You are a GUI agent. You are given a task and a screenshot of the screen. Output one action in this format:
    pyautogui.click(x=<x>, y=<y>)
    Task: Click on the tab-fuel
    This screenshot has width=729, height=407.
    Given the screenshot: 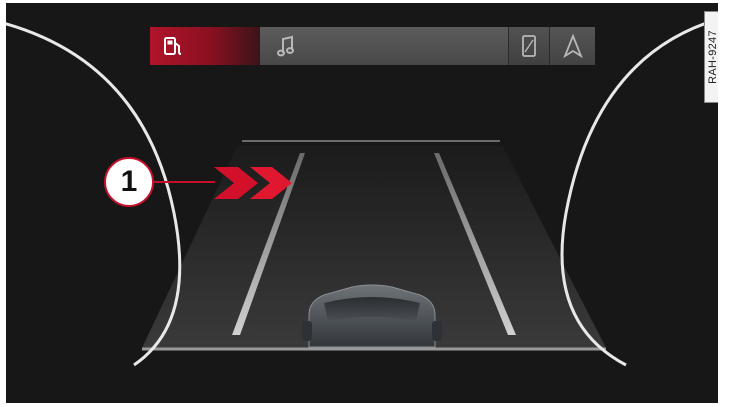 What is the action you would take?
    pyautogui.click(x=205, y=46)
    